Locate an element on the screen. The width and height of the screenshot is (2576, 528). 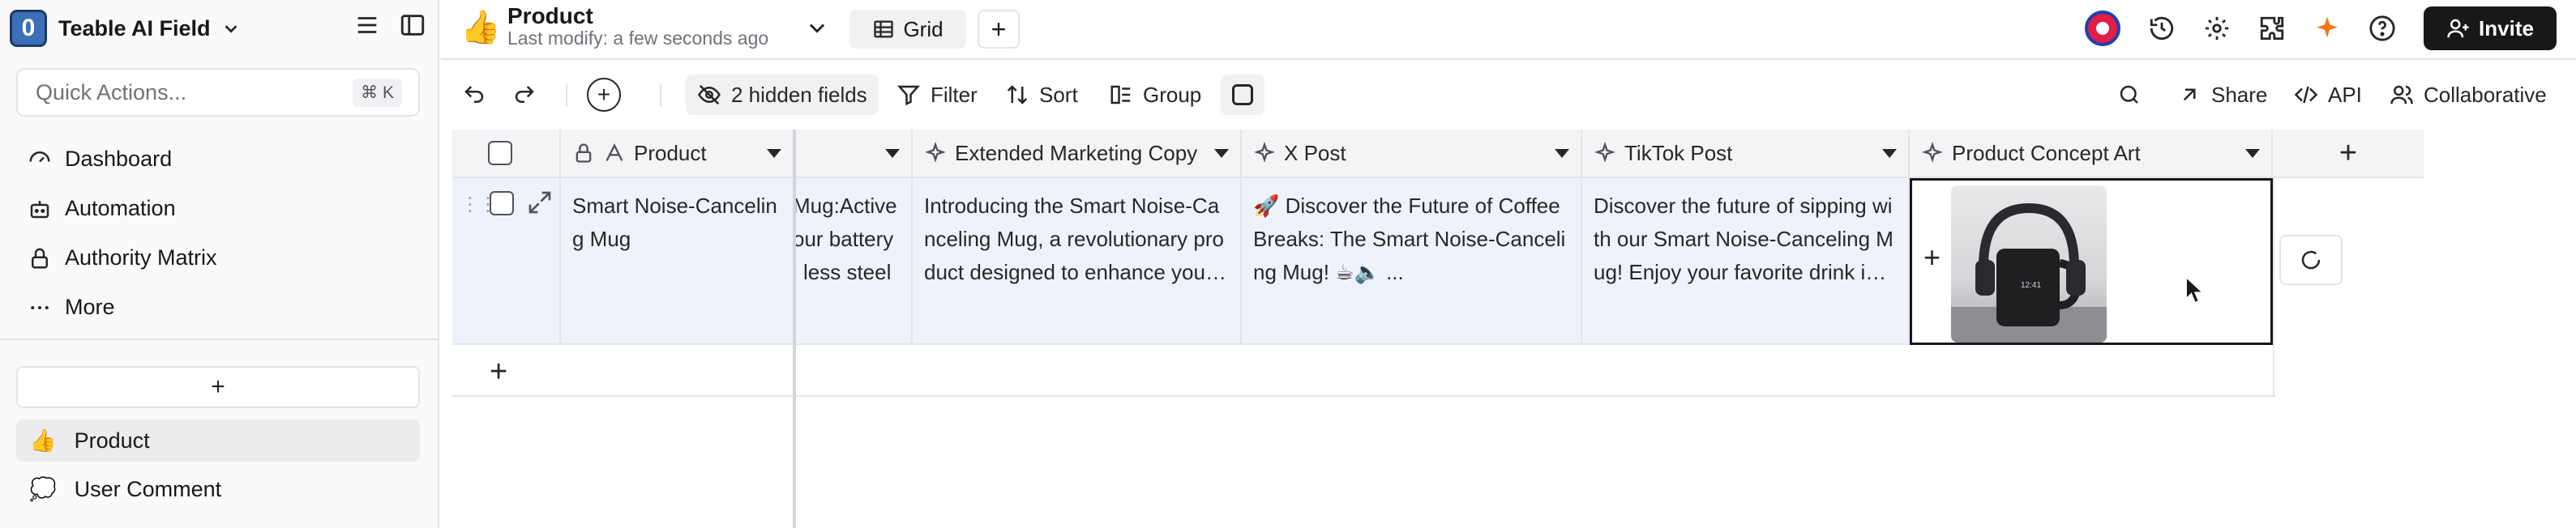
sidebar-divider is located at coordinates (219, 339).